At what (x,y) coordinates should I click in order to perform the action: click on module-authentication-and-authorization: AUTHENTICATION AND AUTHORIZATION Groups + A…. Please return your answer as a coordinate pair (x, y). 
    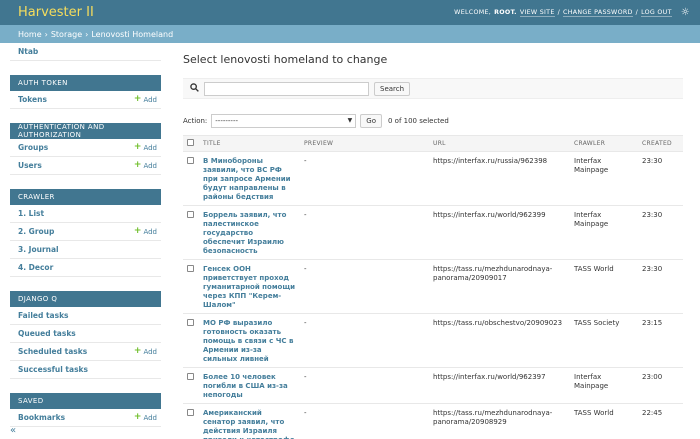
    Looking at the image, I should click on (85, 149).